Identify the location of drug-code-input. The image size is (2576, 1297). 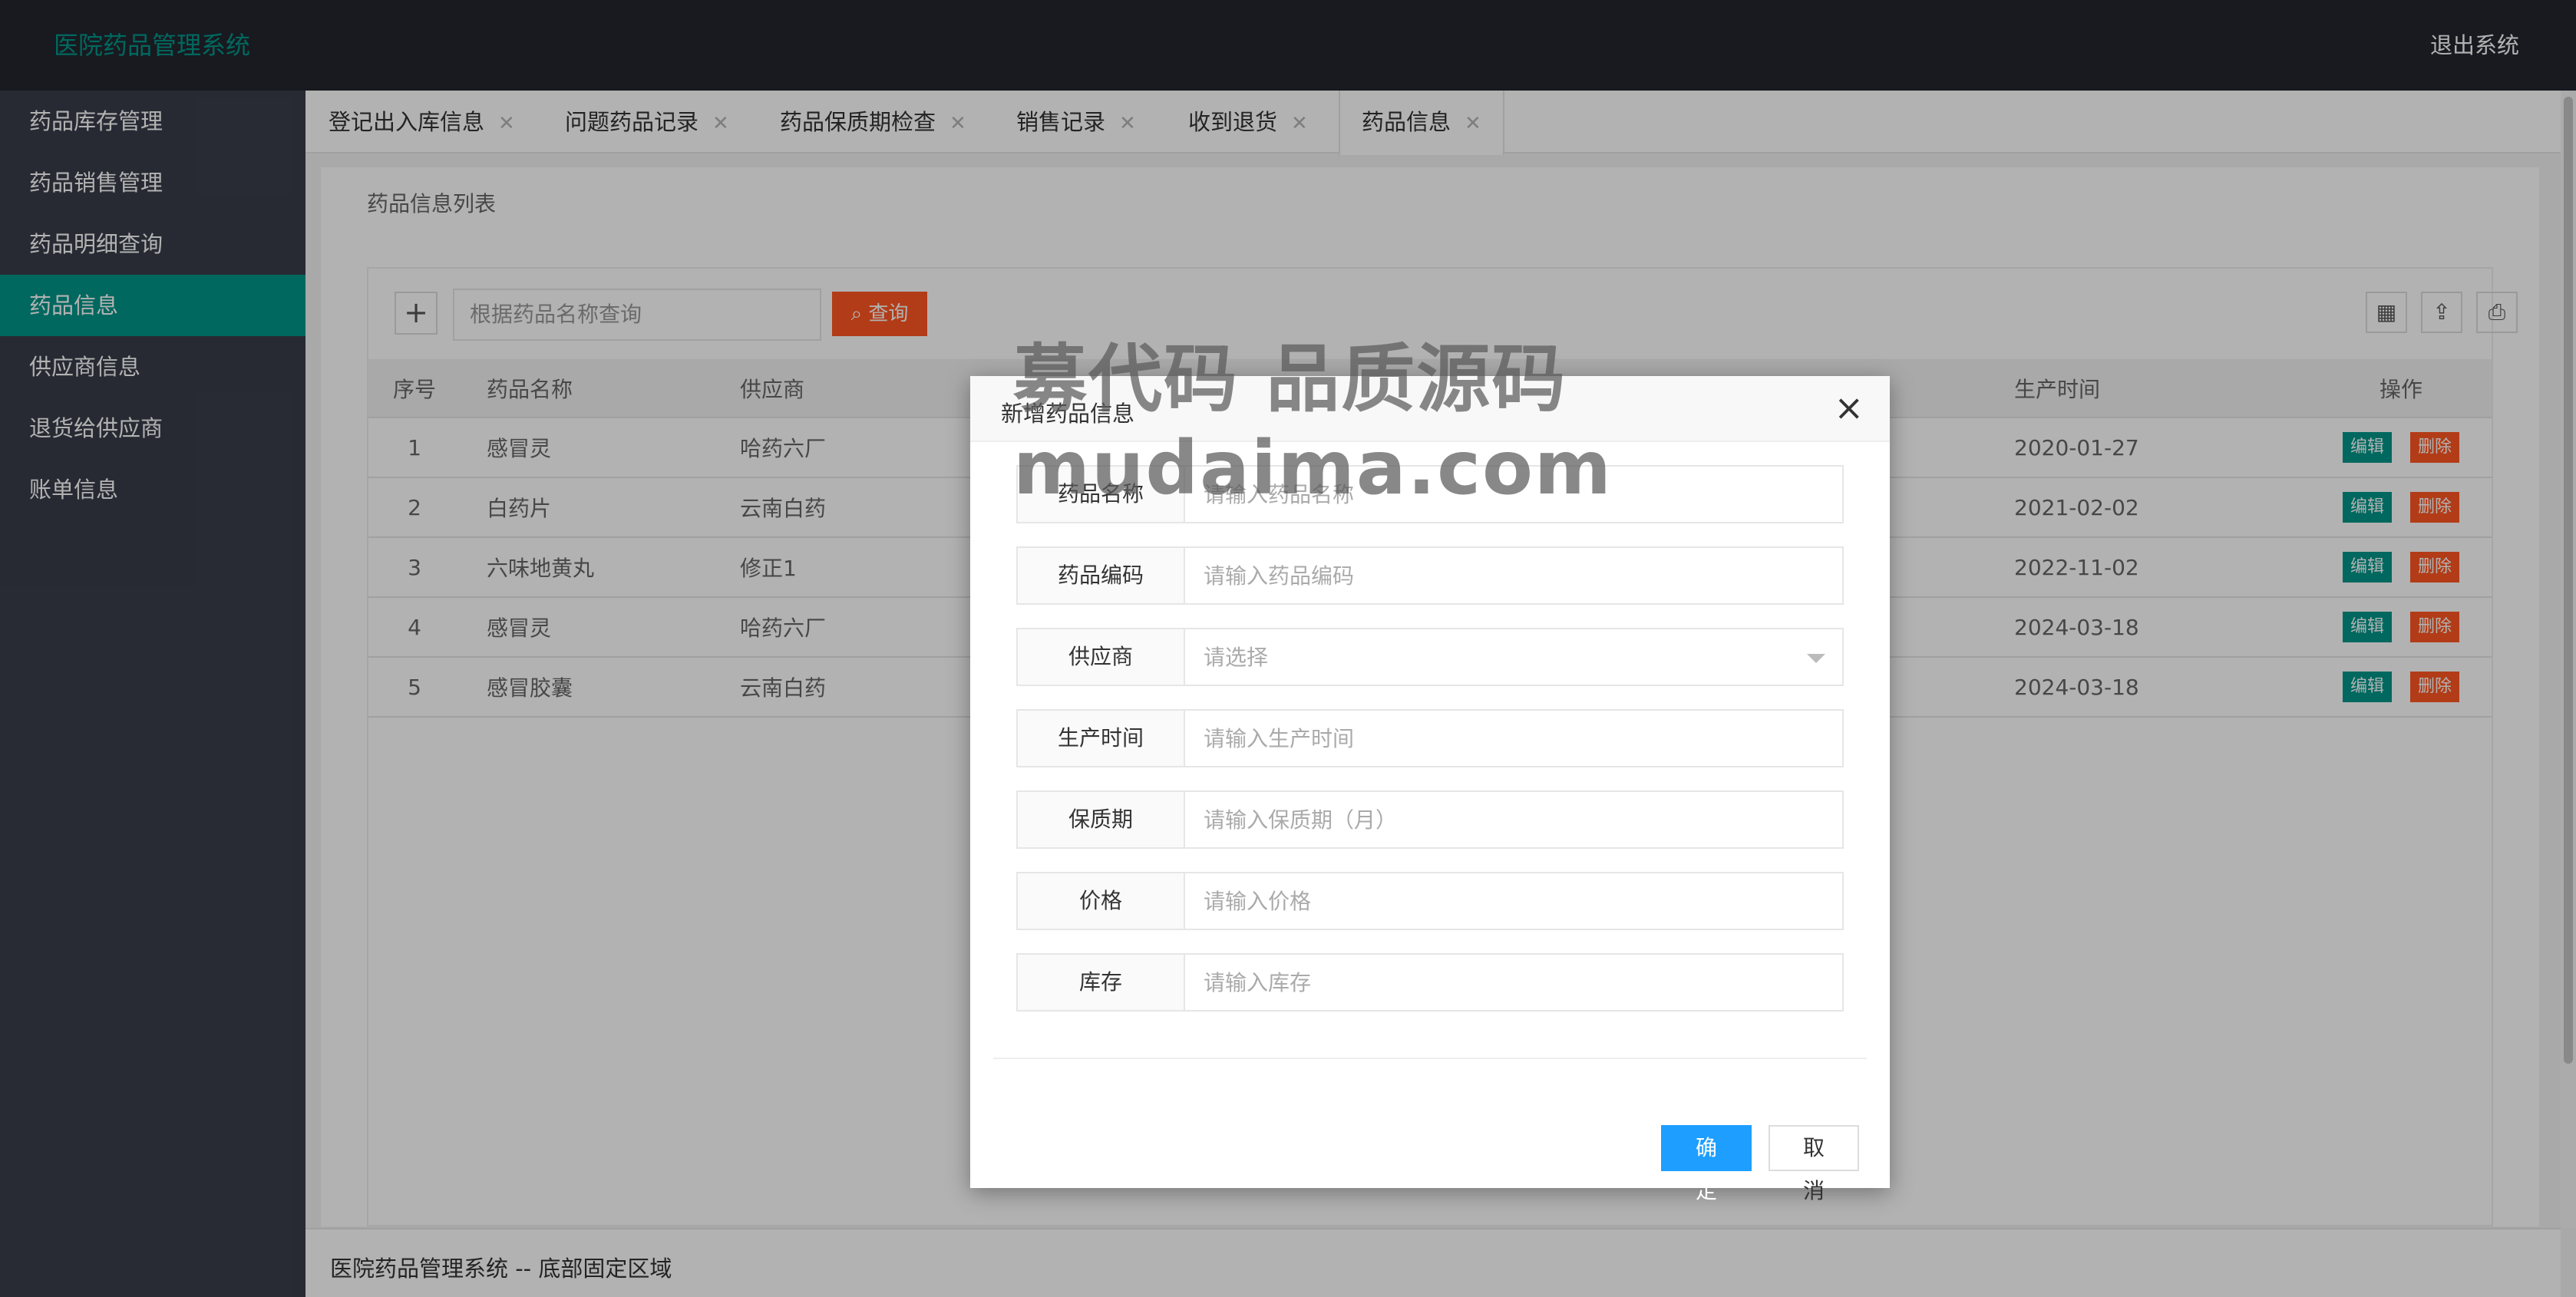
(1513, 575).